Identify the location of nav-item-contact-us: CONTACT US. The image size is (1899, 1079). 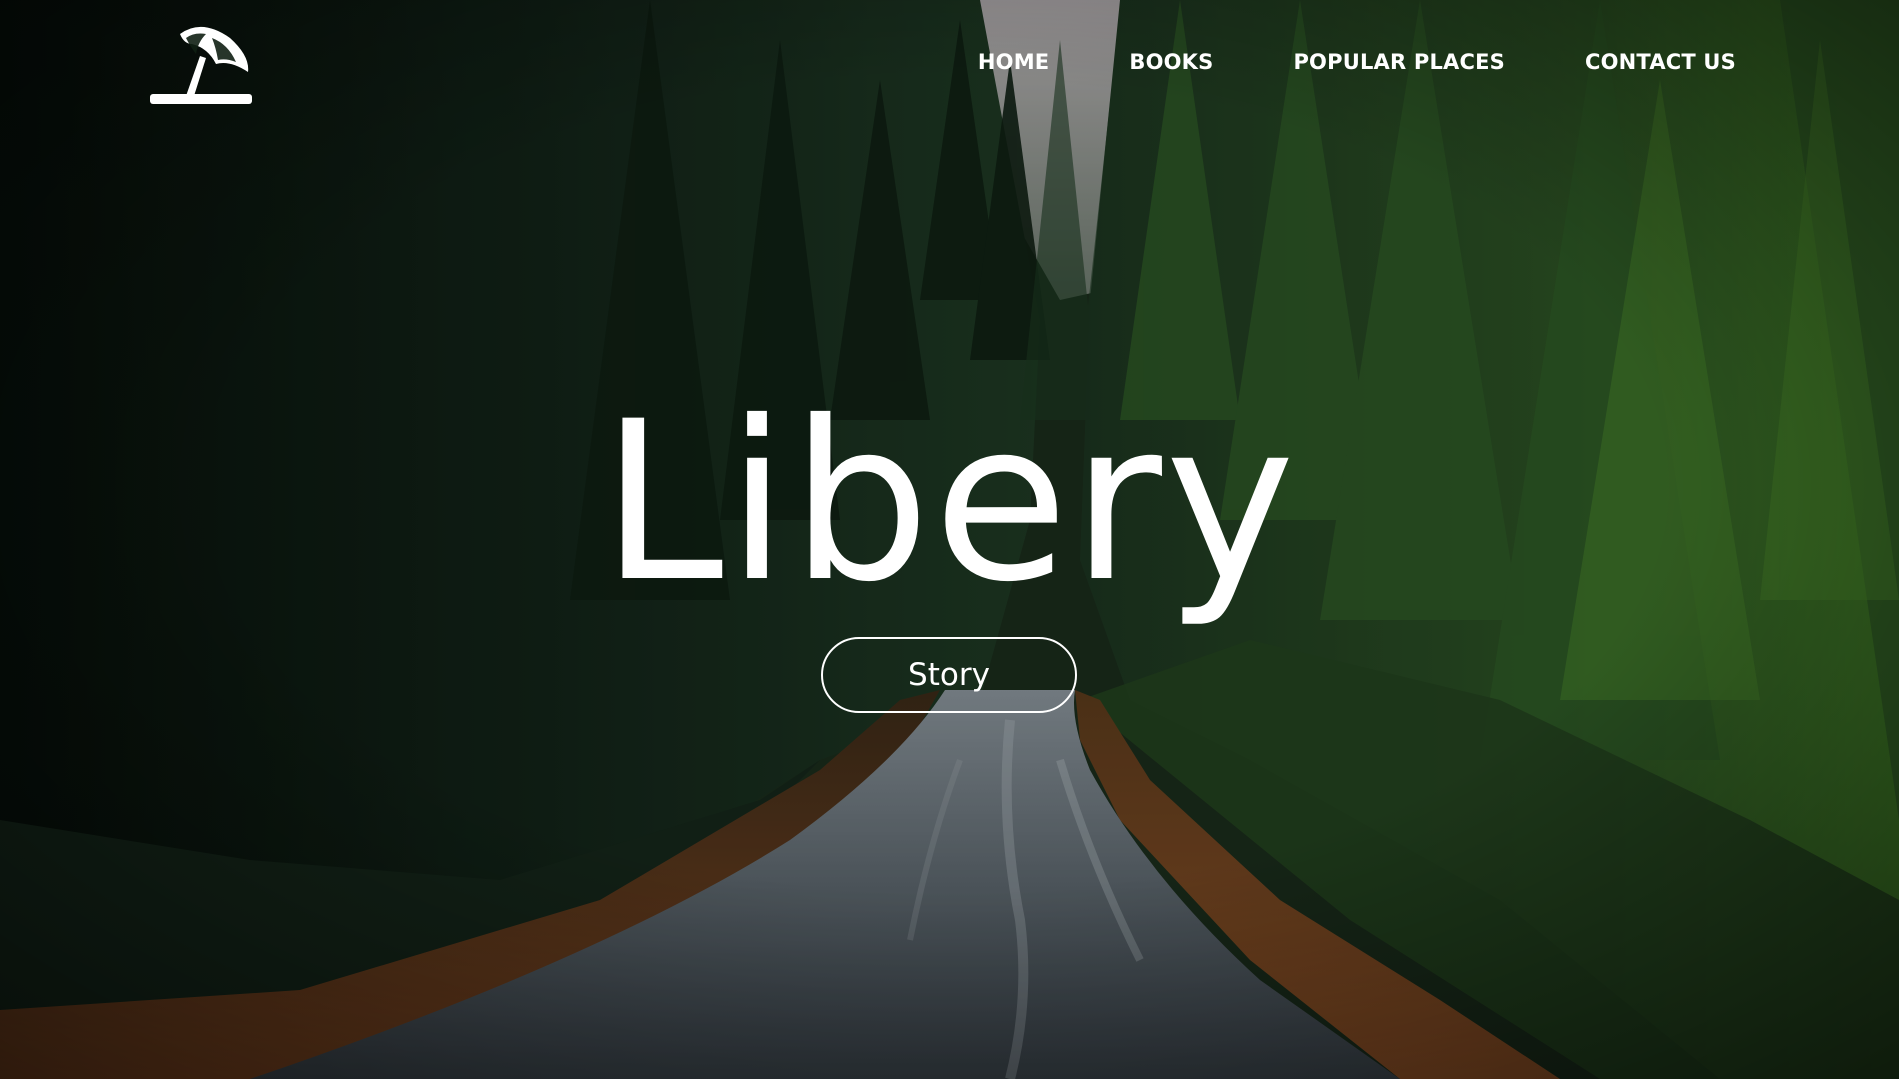
(1660, 62).